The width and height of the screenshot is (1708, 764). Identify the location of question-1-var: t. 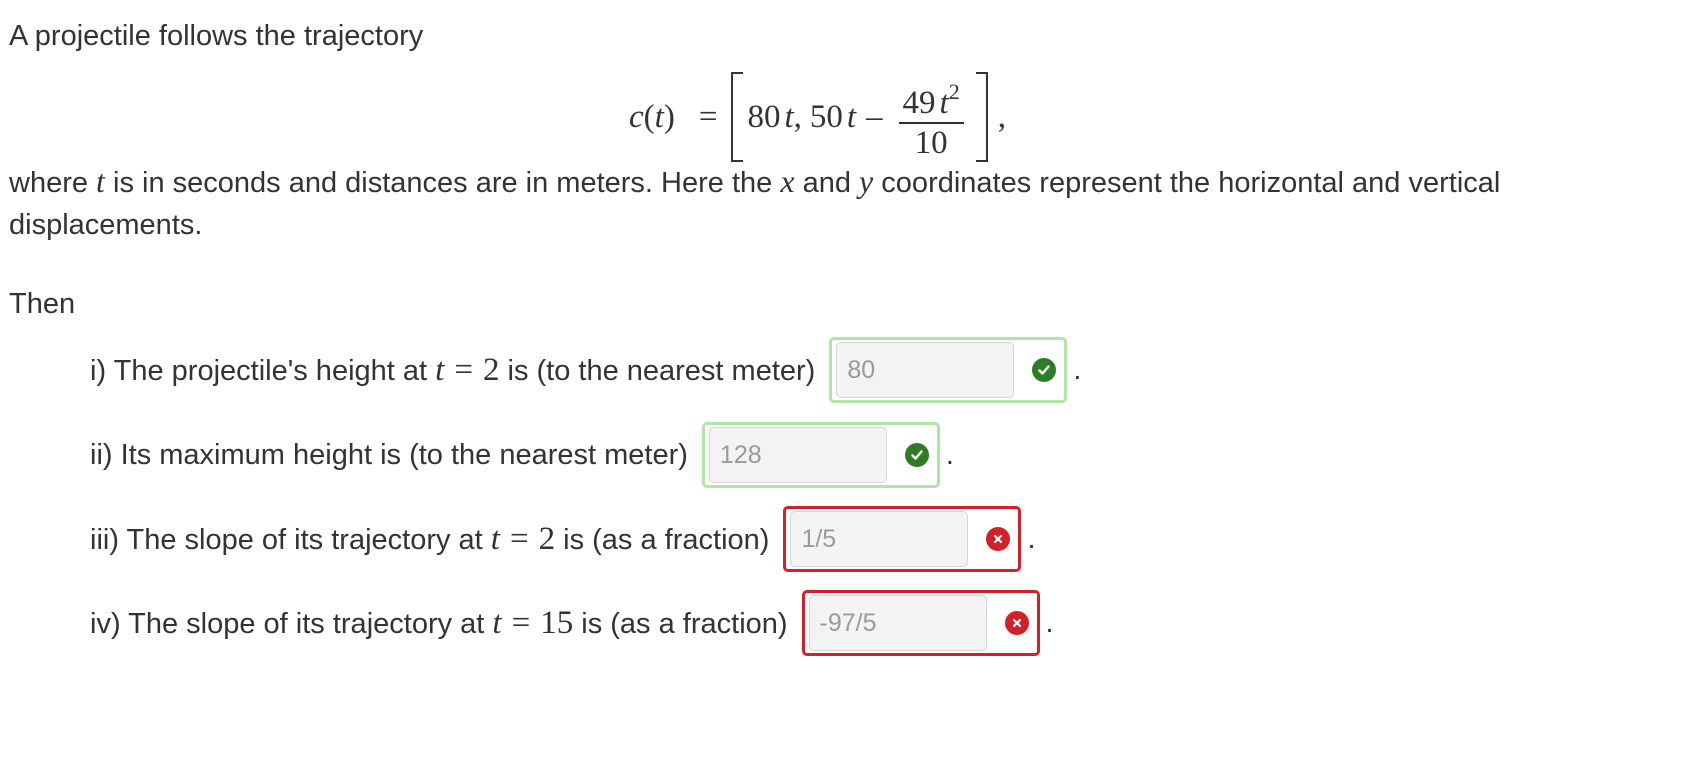
(440, 369).